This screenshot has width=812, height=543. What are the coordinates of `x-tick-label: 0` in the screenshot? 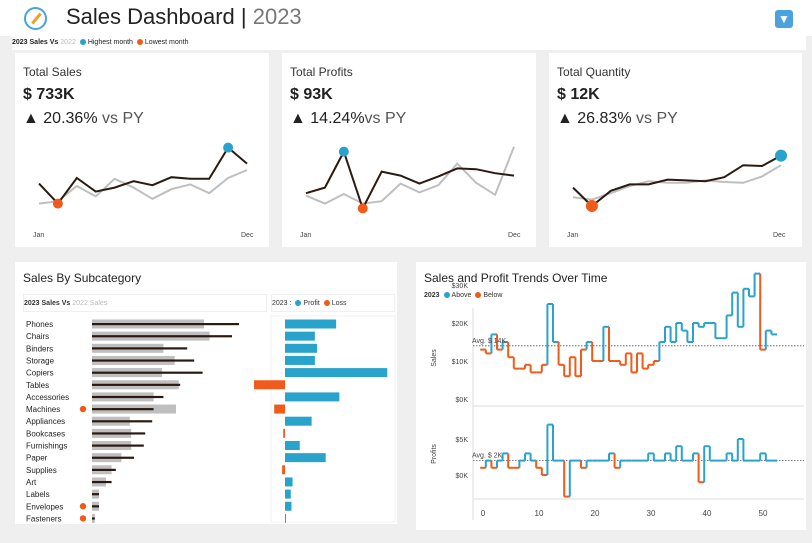 It's located at (483, 513).